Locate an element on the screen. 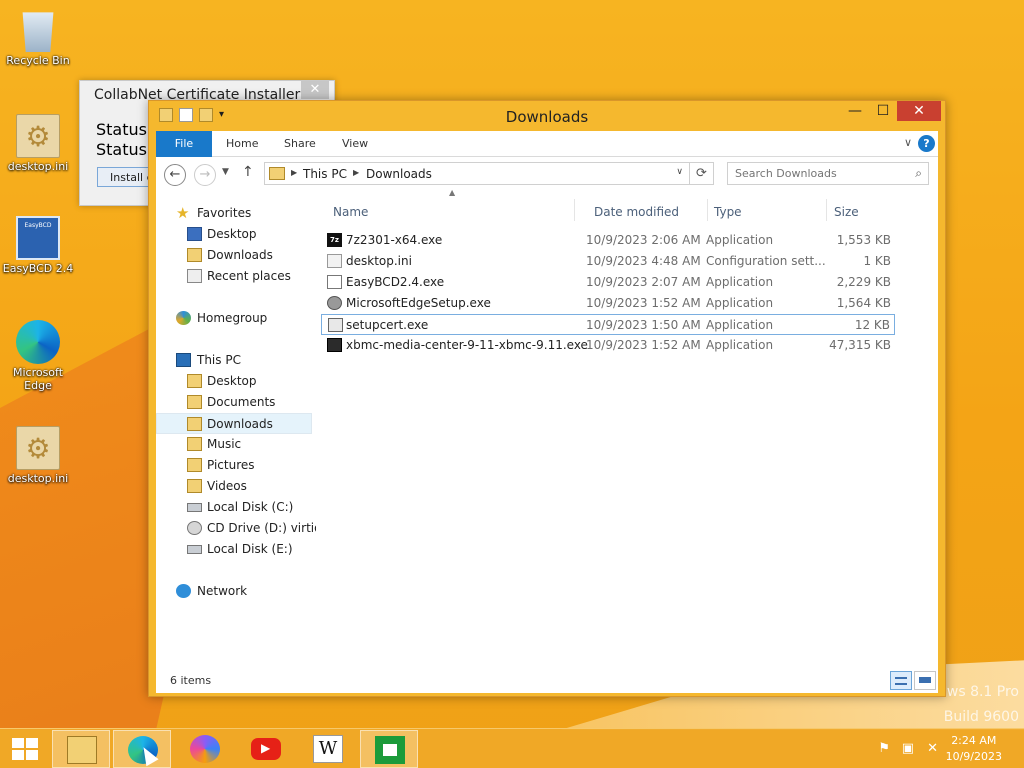 Image resolution: width=1024 pixels, height=768 pixels. nav-label: This PC is located at coordinates (219, 360).